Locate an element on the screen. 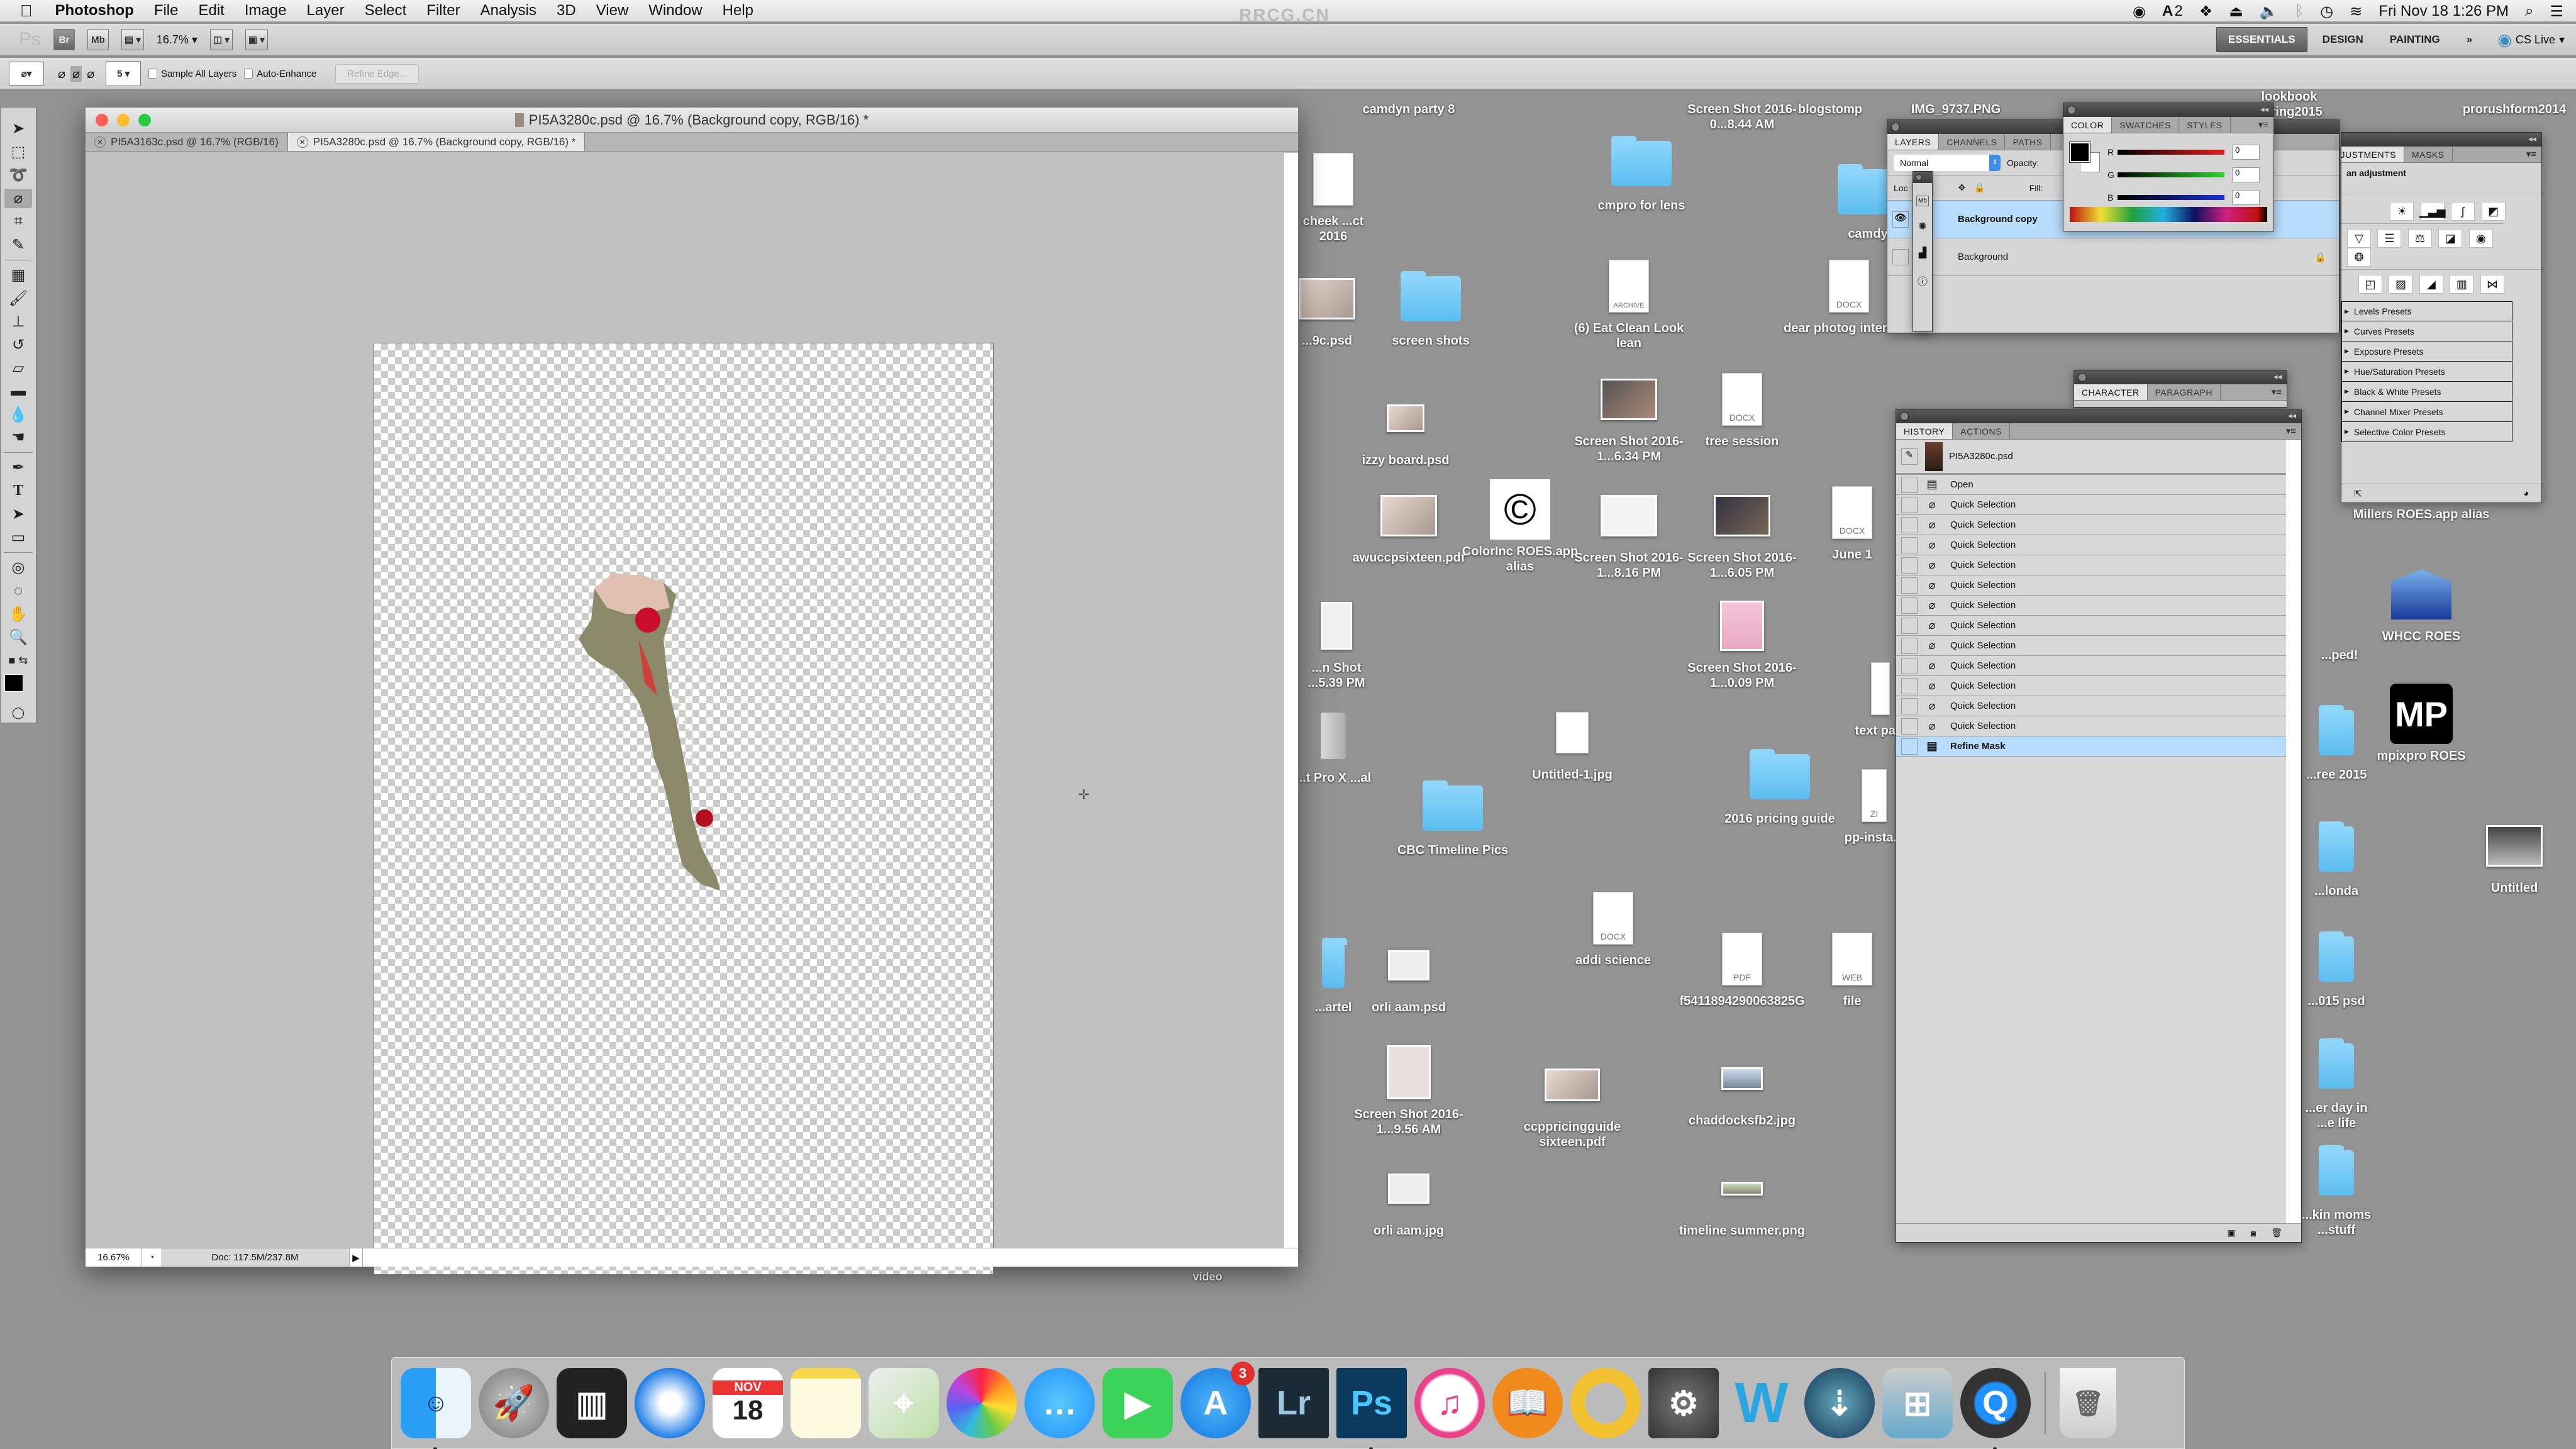 Image resolution: width=2576 pixels, height=1449 pixels. dock-item-facetime: ▶ is located at coordinates (1137, 1403).